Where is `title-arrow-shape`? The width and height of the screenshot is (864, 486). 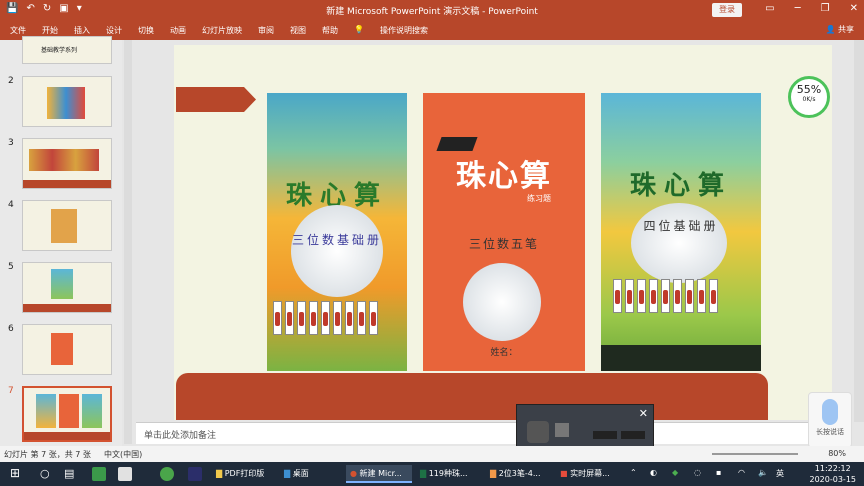
title-arrow-shape is located at coordinates (216, 99).